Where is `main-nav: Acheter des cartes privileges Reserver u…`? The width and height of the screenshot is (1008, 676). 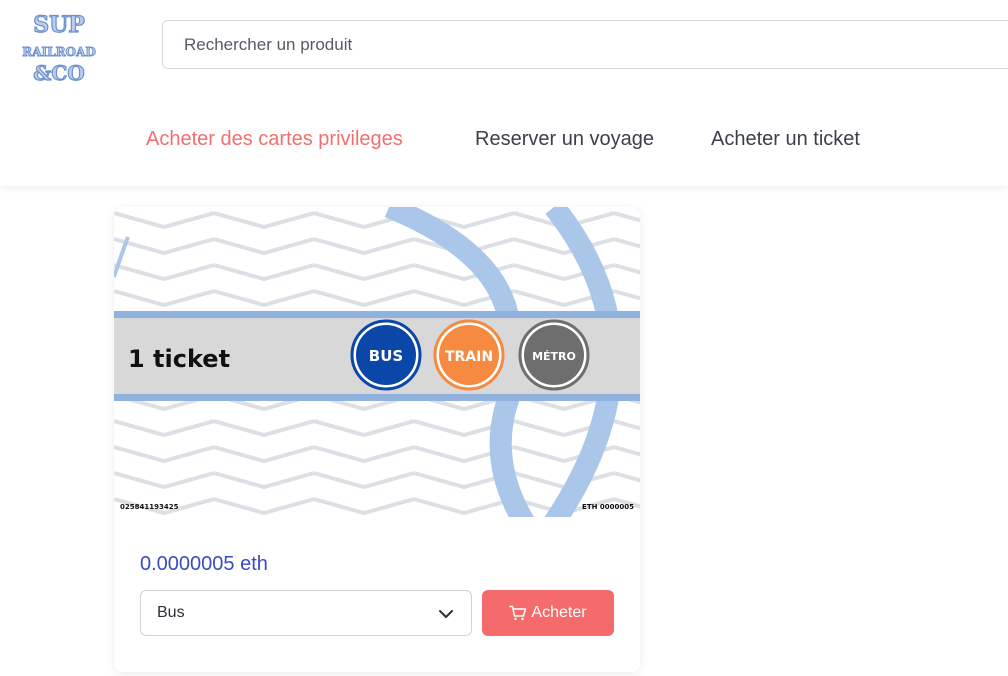 main-nav: Acheter des cartes privileges Reserver u… is located at coordinates (504, 142).